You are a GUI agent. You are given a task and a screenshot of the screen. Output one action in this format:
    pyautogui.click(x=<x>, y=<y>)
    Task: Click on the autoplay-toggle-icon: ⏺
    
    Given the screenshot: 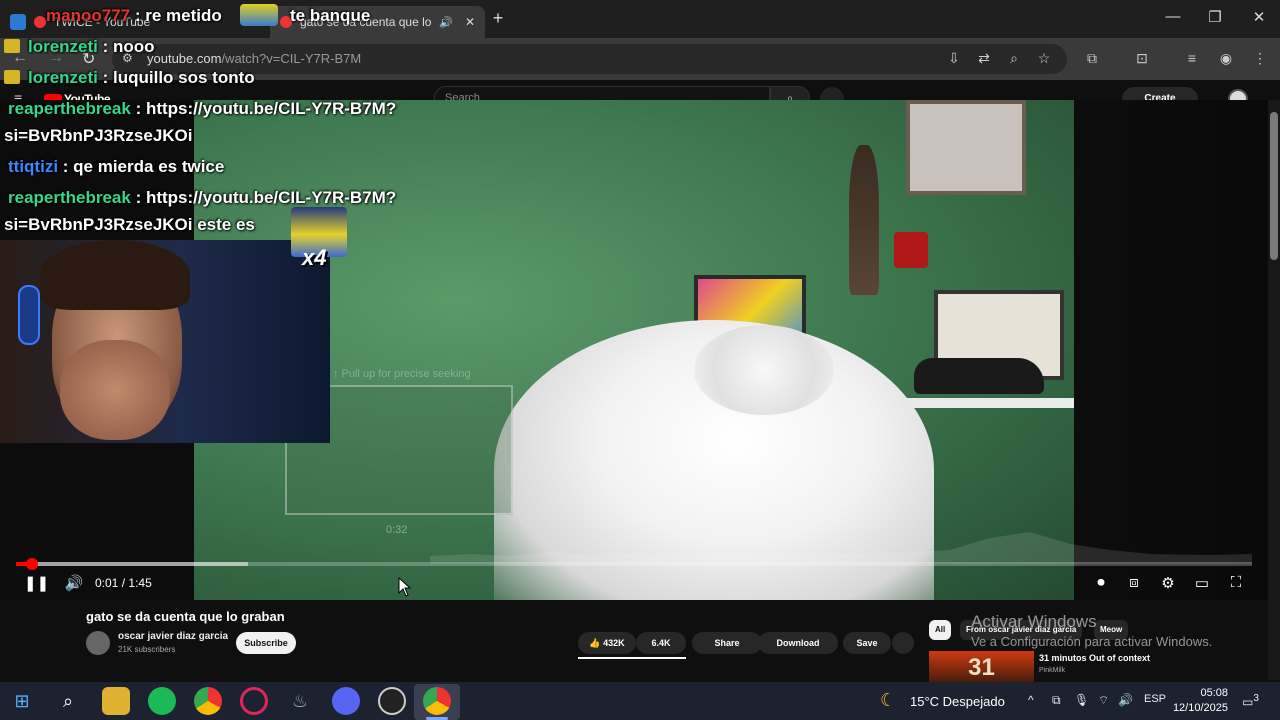 What is the action you would take?
    pyautogui.click(x=1101, y=582)
    